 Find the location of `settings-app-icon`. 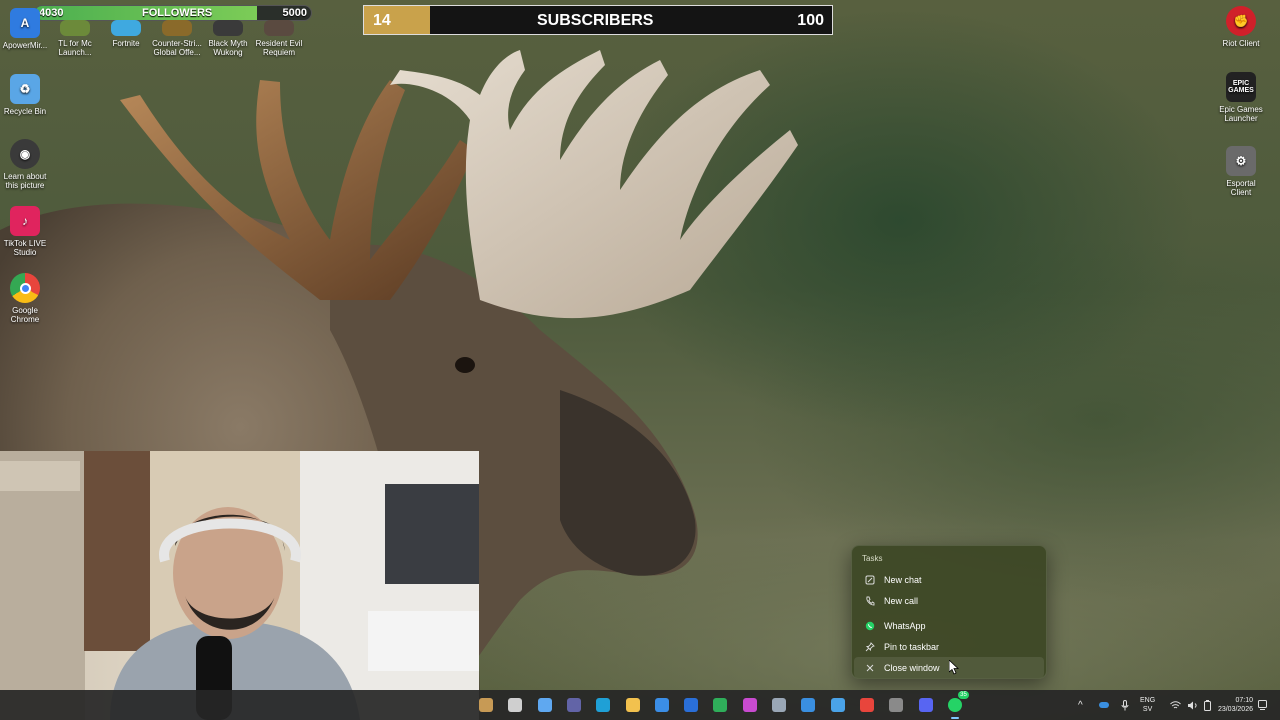

settings-app-icon is located at coordinates (896, 705).